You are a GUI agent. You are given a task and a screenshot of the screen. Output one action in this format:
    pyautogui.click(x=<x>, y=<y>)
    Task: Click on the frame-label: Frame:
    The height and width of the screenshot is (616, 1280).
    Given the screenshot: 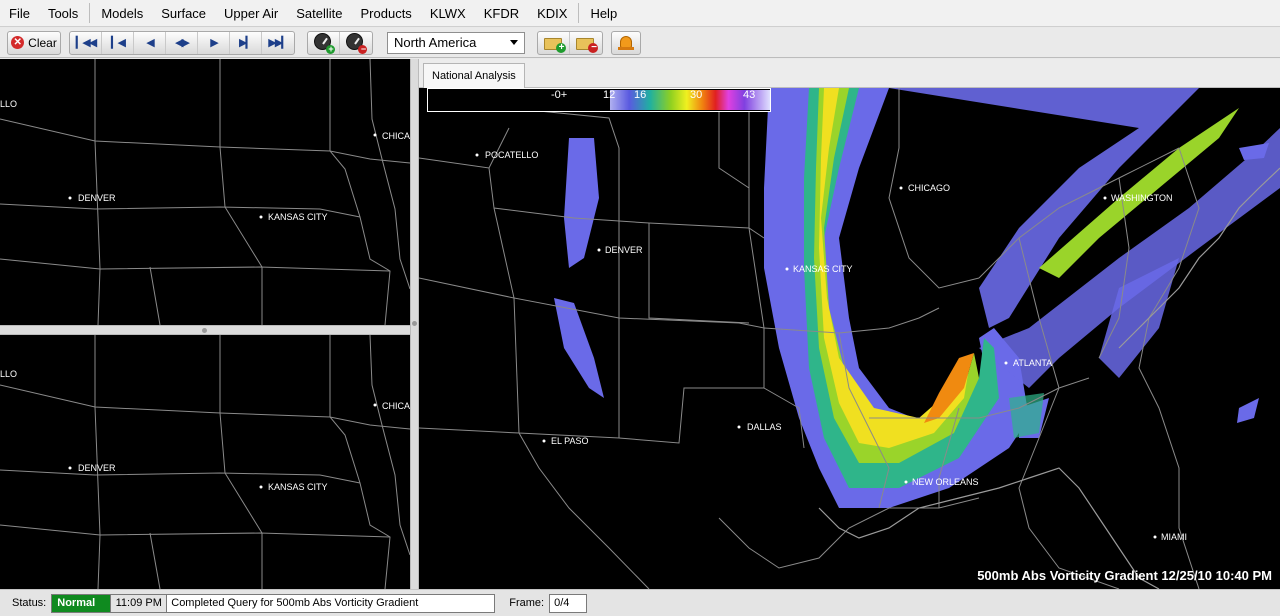 What is the action you would take?
    pyautogui.click(x=527, y=603)
    